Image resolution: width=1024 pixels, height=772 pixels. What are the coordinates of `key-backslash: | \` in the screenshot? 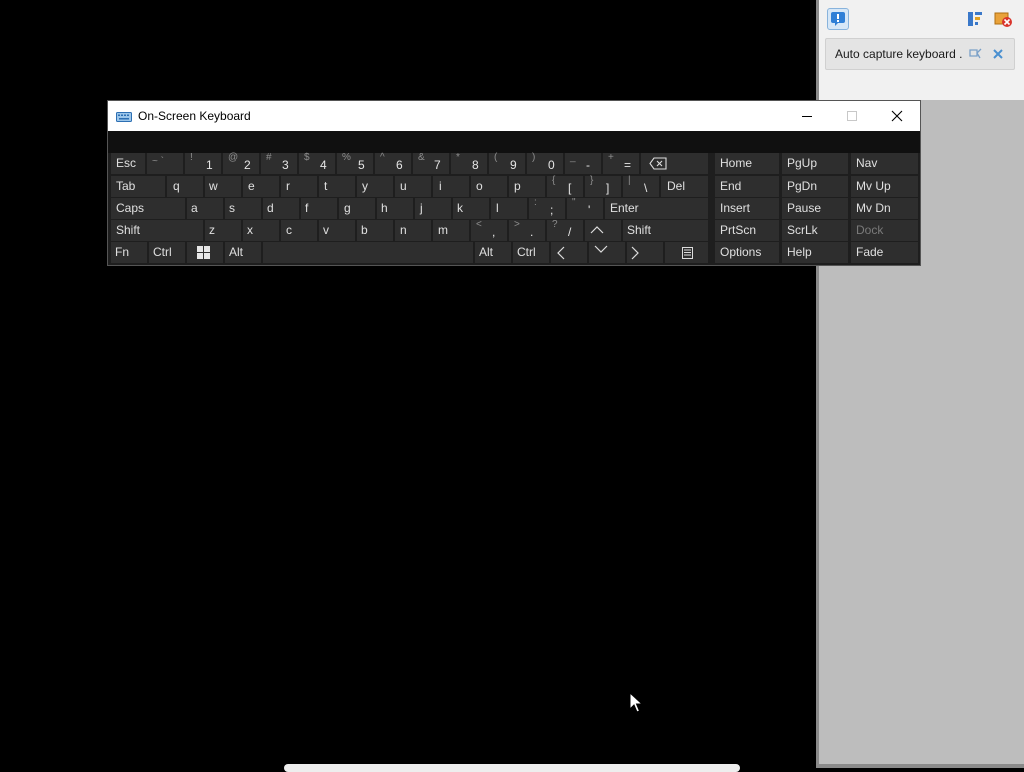 It's located at (641, 186).